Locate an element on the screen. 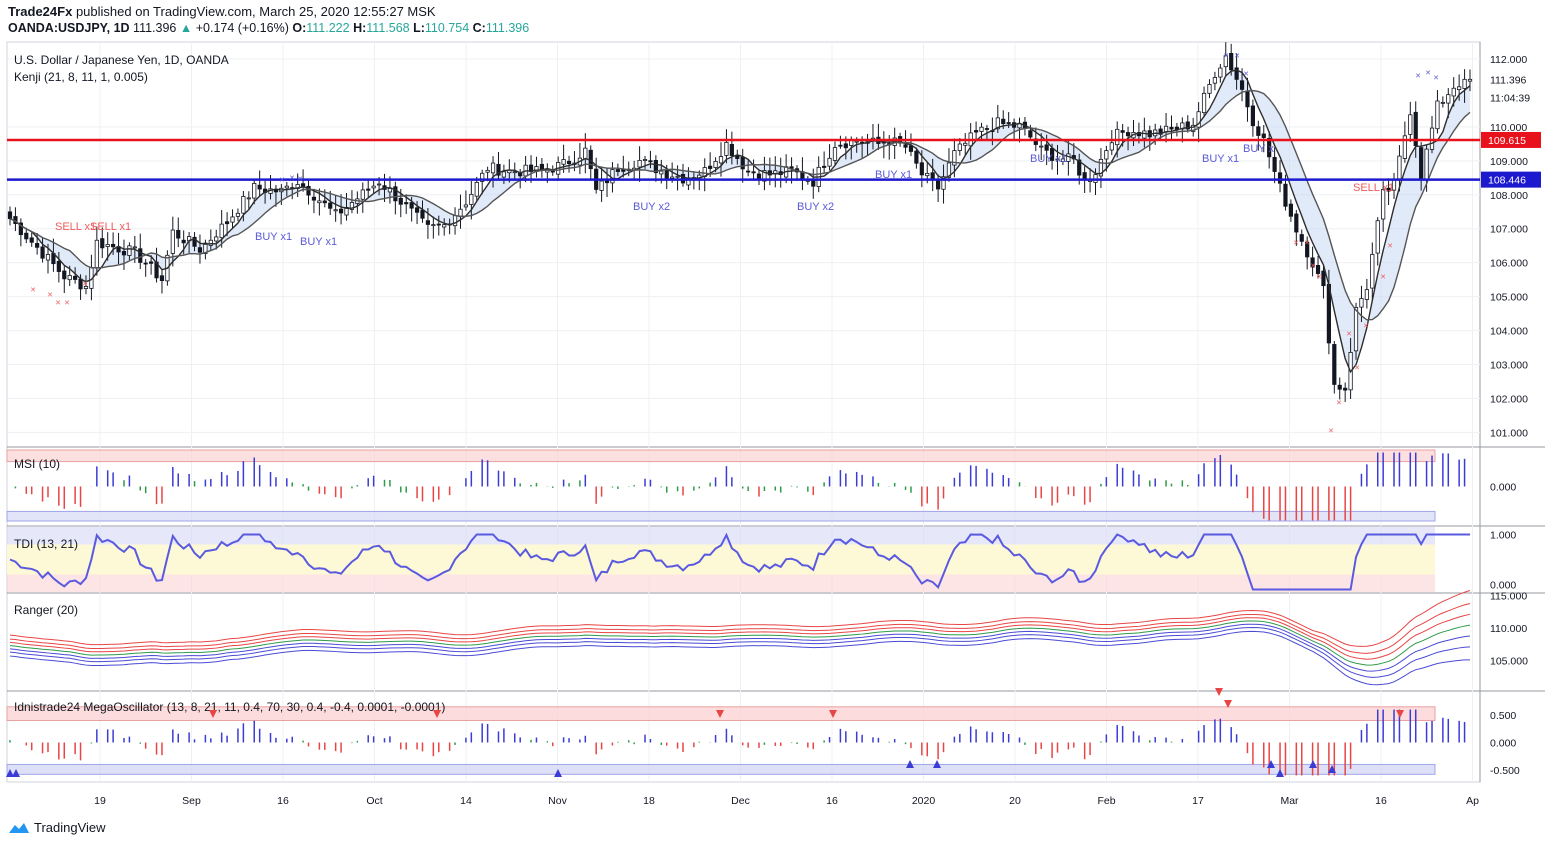  x-tick-label: Ap is located at coordinates (1472, 801).